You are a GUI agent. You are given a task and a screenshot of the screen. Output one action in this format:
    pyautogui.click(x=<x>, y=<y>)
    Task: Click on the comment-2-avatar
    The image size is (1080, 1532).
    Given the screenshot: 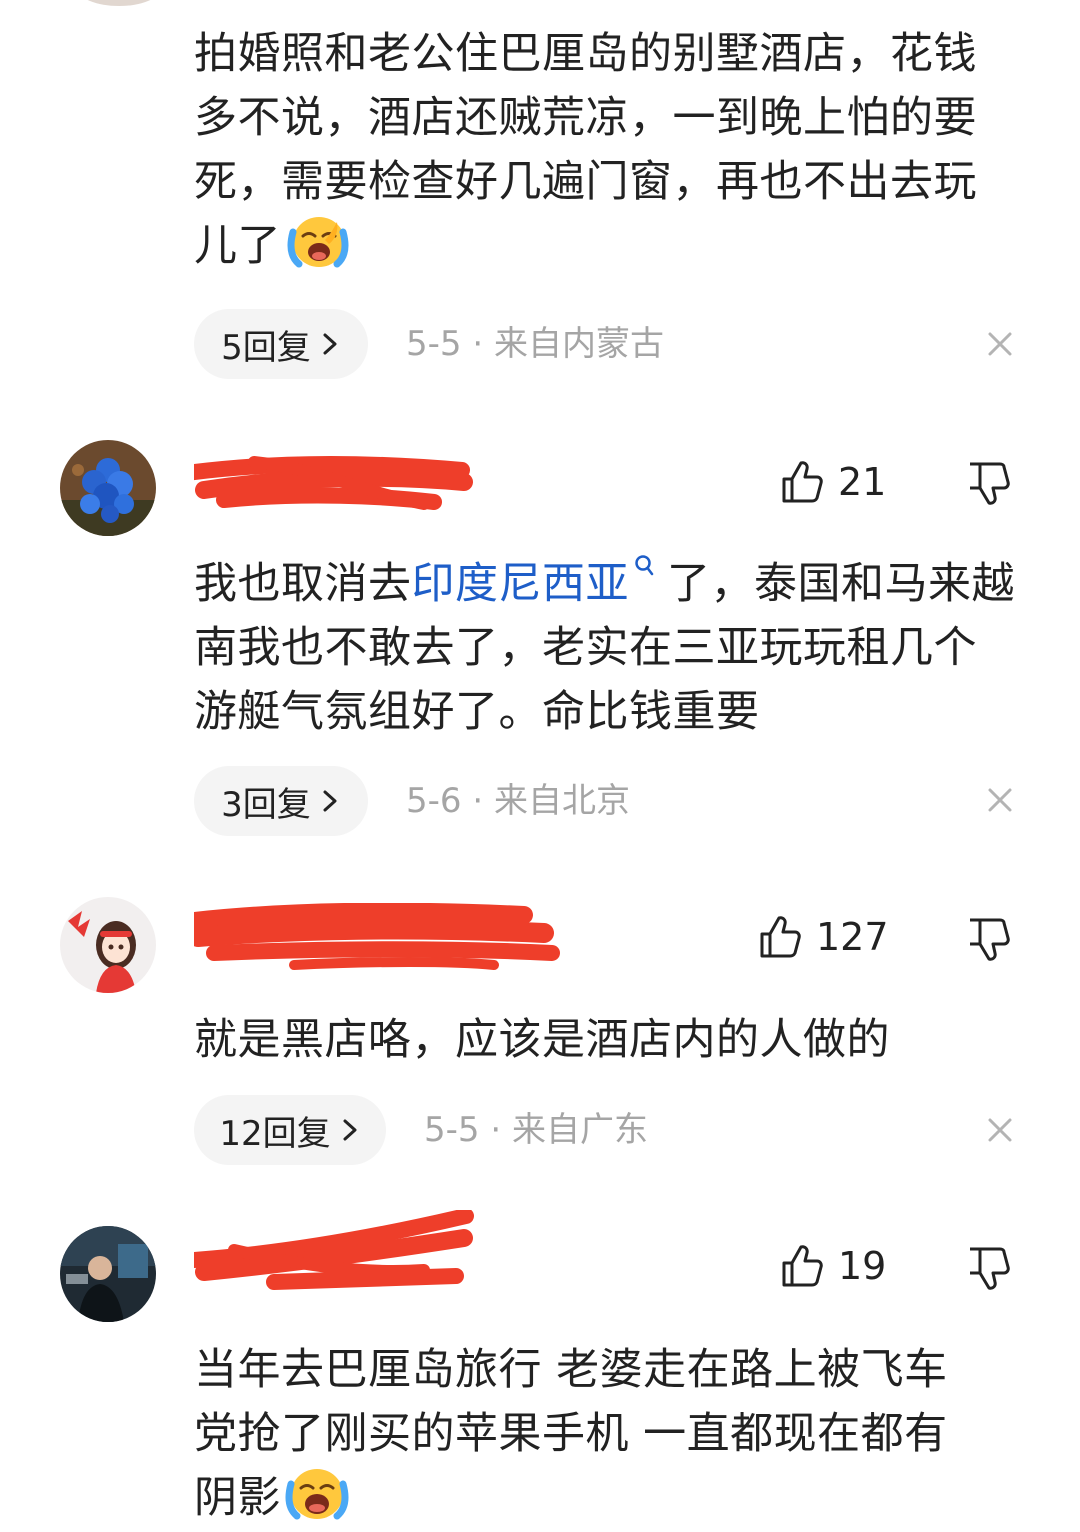 What is the action you would take?
    pyautogui.click(x=108, y=488)
    